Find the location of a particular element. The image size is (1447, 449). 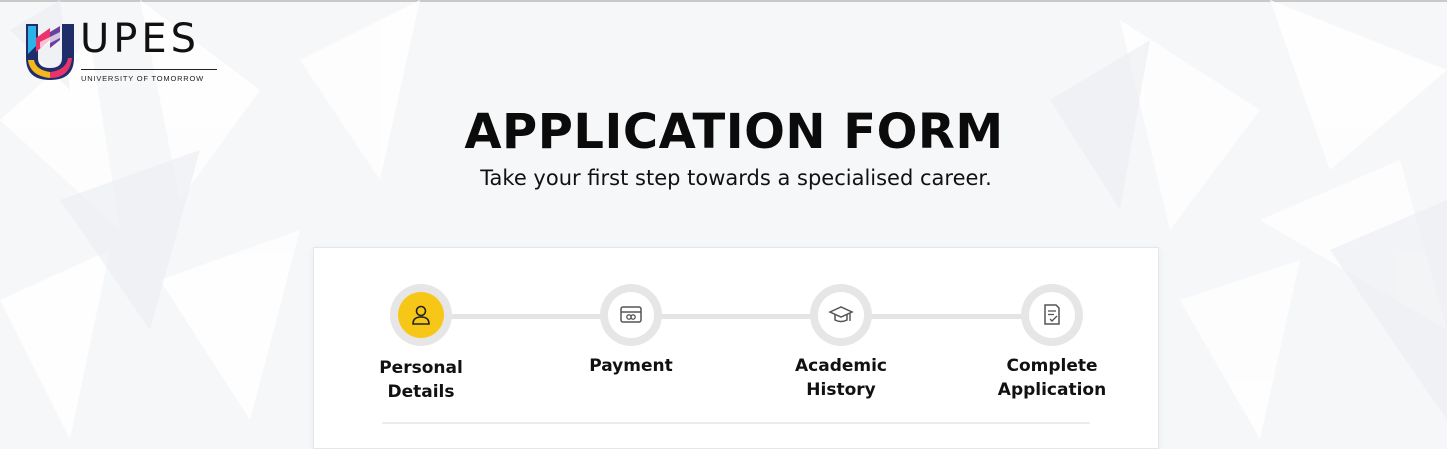

upes-logo: UPES UNIVERSITY OF TOMORROW is located at coordinates (124, 51).